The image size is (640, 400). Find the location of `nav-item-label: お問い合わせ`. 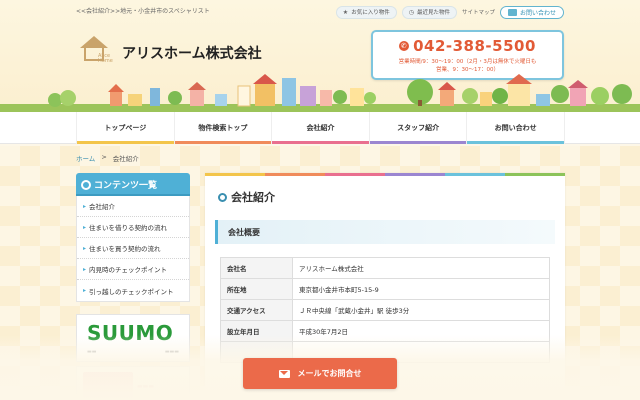

nav-item-label: お問い合わせ is located at coordinates (515, 128).